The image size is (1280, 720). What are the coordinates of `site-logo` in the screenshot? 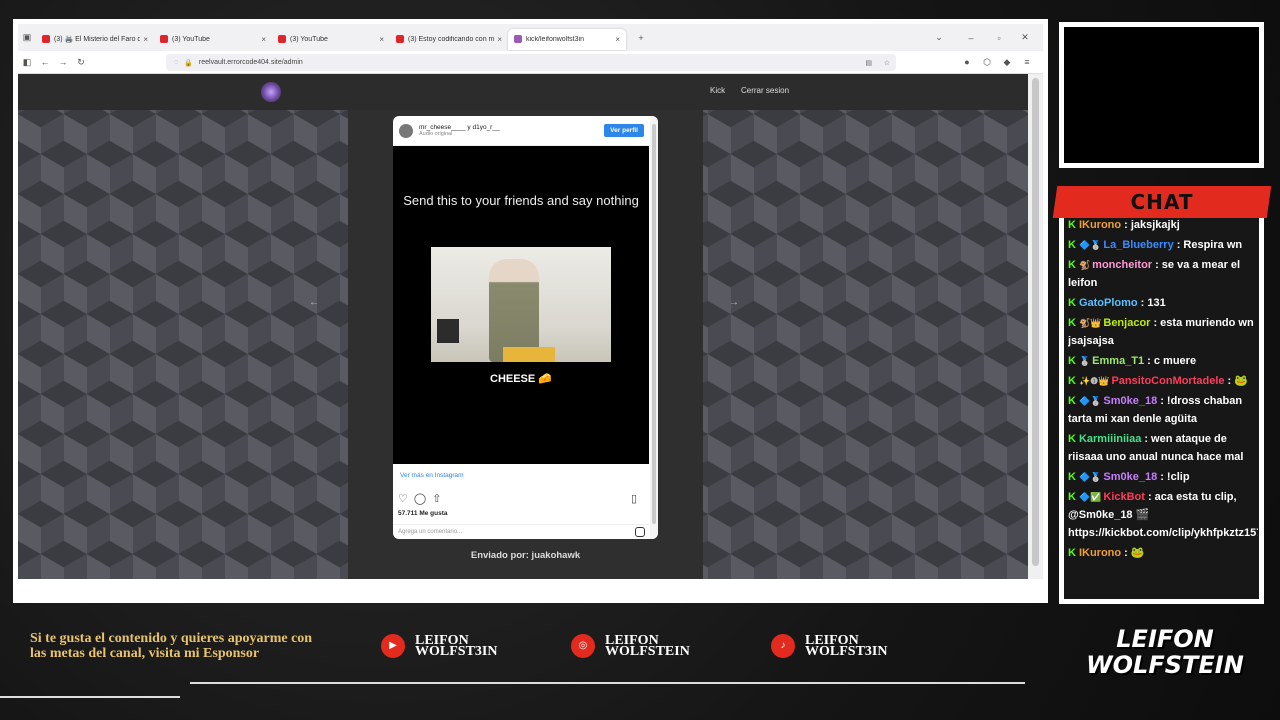 It's located at (271, 92).